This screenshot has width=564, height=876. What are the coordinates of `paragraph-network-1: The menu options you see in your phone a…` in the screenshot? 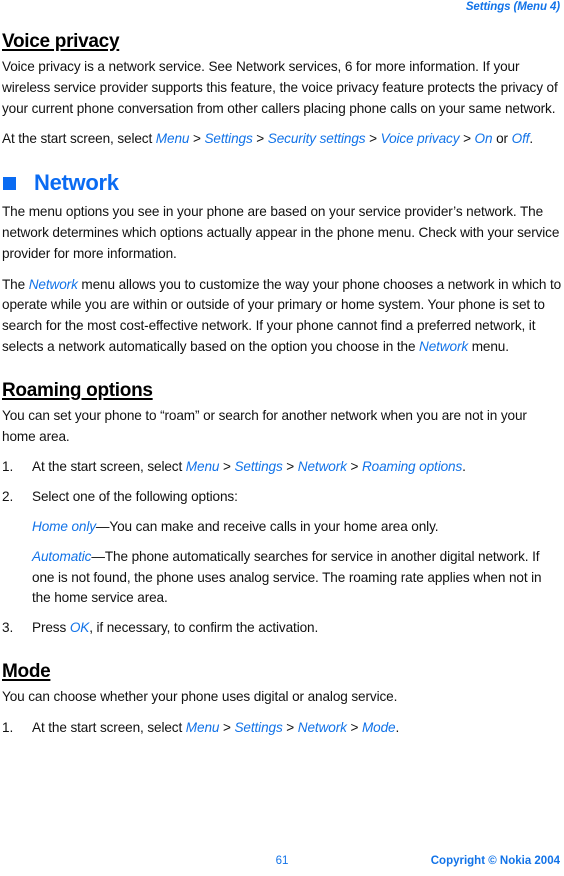 It's located at (281, 232).